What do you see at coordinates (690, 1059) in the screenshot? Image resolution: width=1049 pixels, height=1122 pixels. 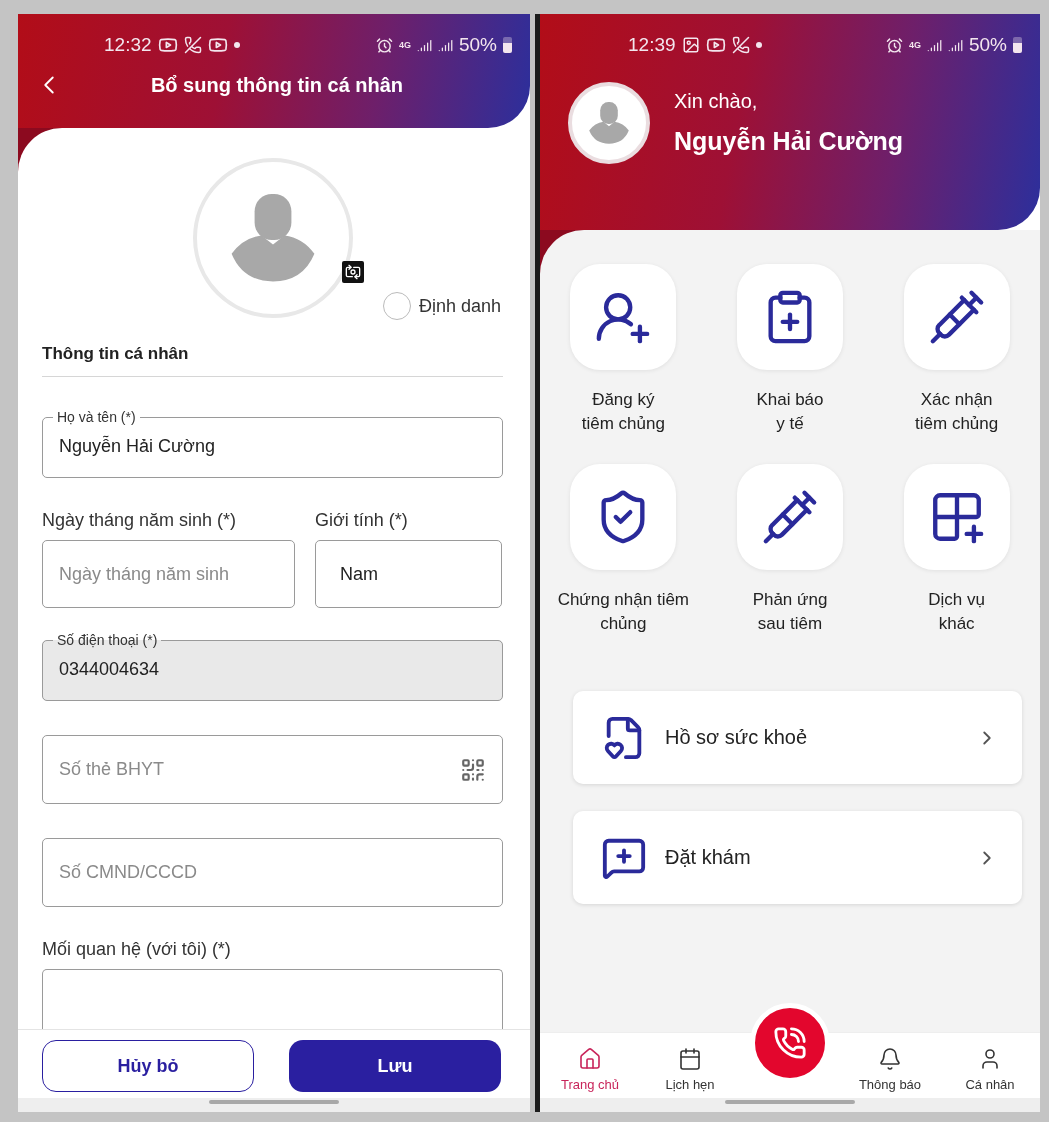 I see `calendar-icon` at bounding box center [690, 1059].